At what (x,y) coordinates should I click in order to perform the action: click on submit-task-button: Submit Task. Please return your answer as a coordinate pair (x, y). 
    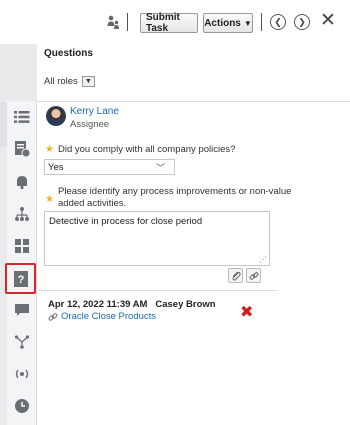
    Looking at the image, I should click on (169, 23).